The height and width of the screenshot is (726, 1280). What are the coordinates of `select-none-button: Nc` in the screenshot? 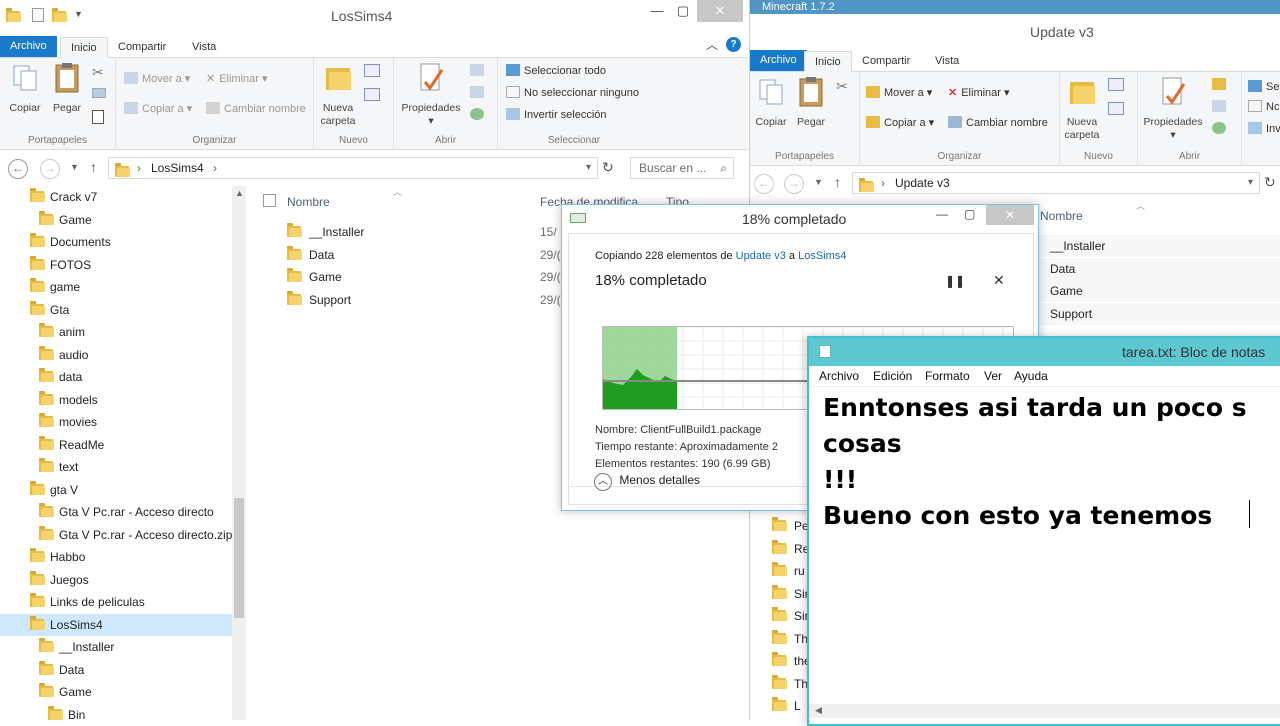 It's located at (1263, 106).